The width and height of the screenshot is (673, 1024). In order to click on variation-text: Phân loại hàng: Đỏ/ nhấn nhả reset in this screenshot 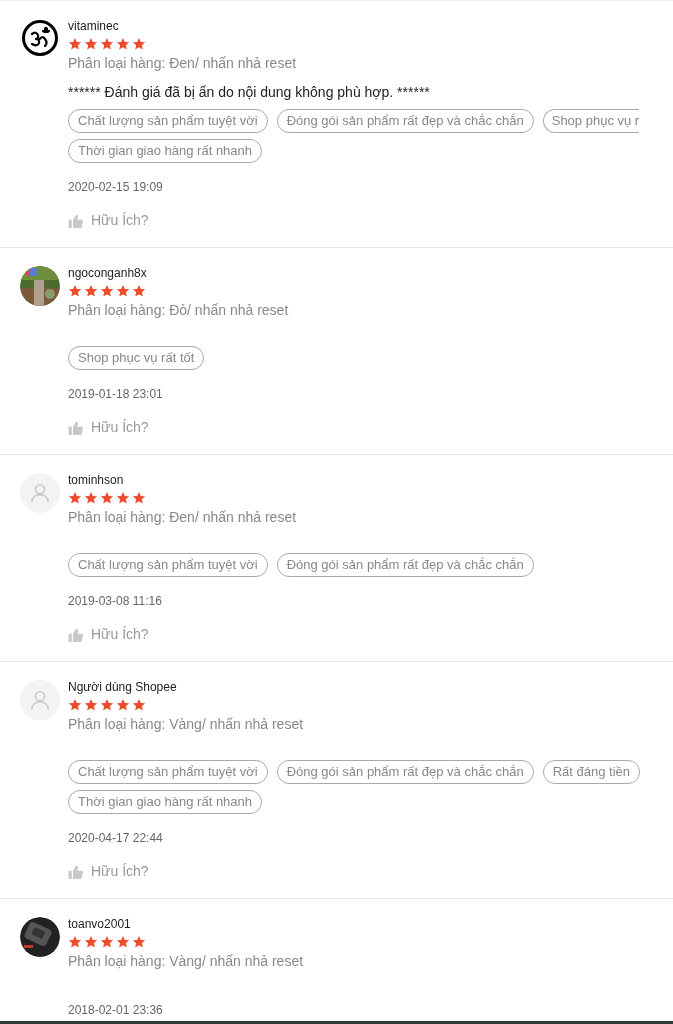, I will do `click(179, 310)`.